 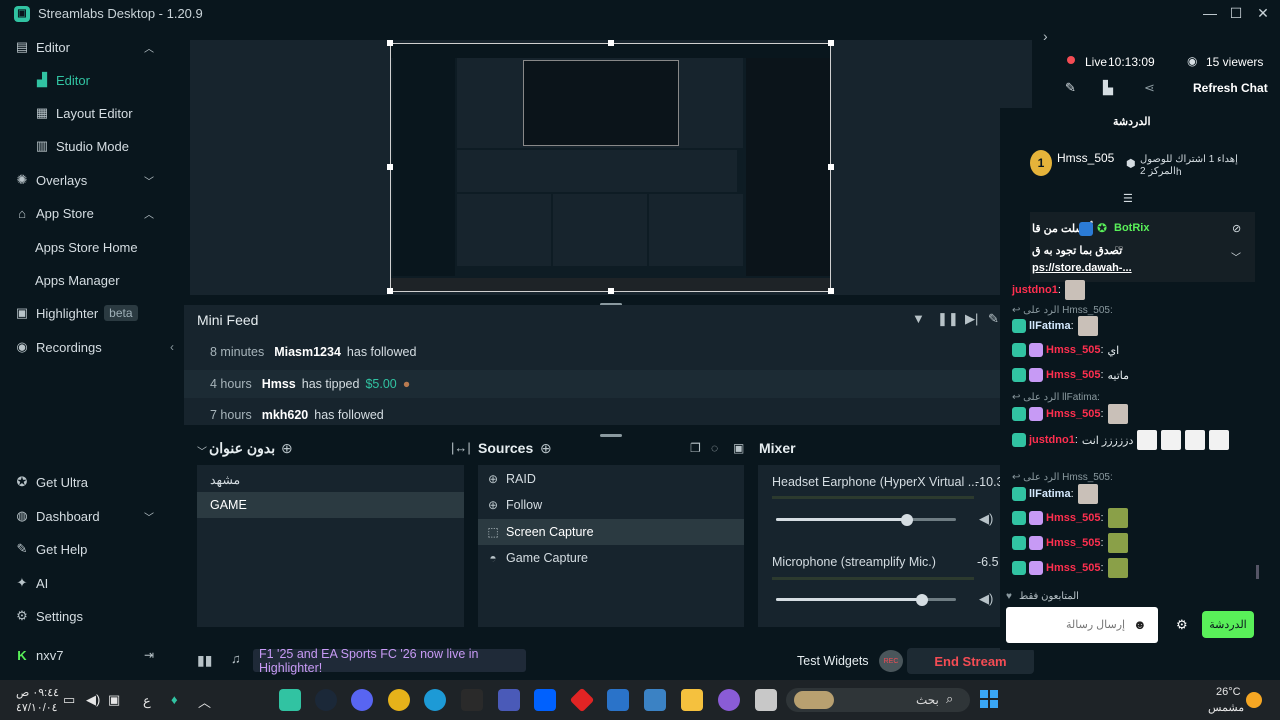 I want to click on sun-icon, so click(x=1254, y=700).